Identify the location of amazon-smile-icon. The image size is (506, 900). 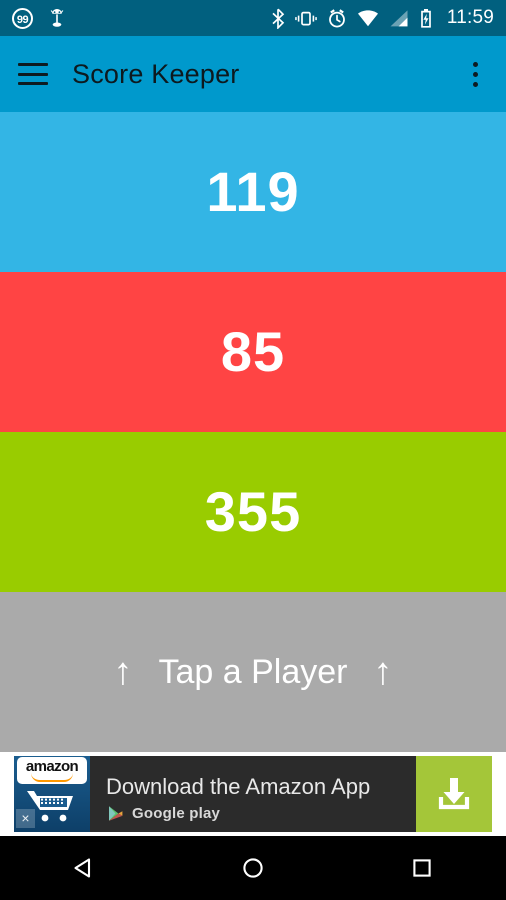
(52, 777).